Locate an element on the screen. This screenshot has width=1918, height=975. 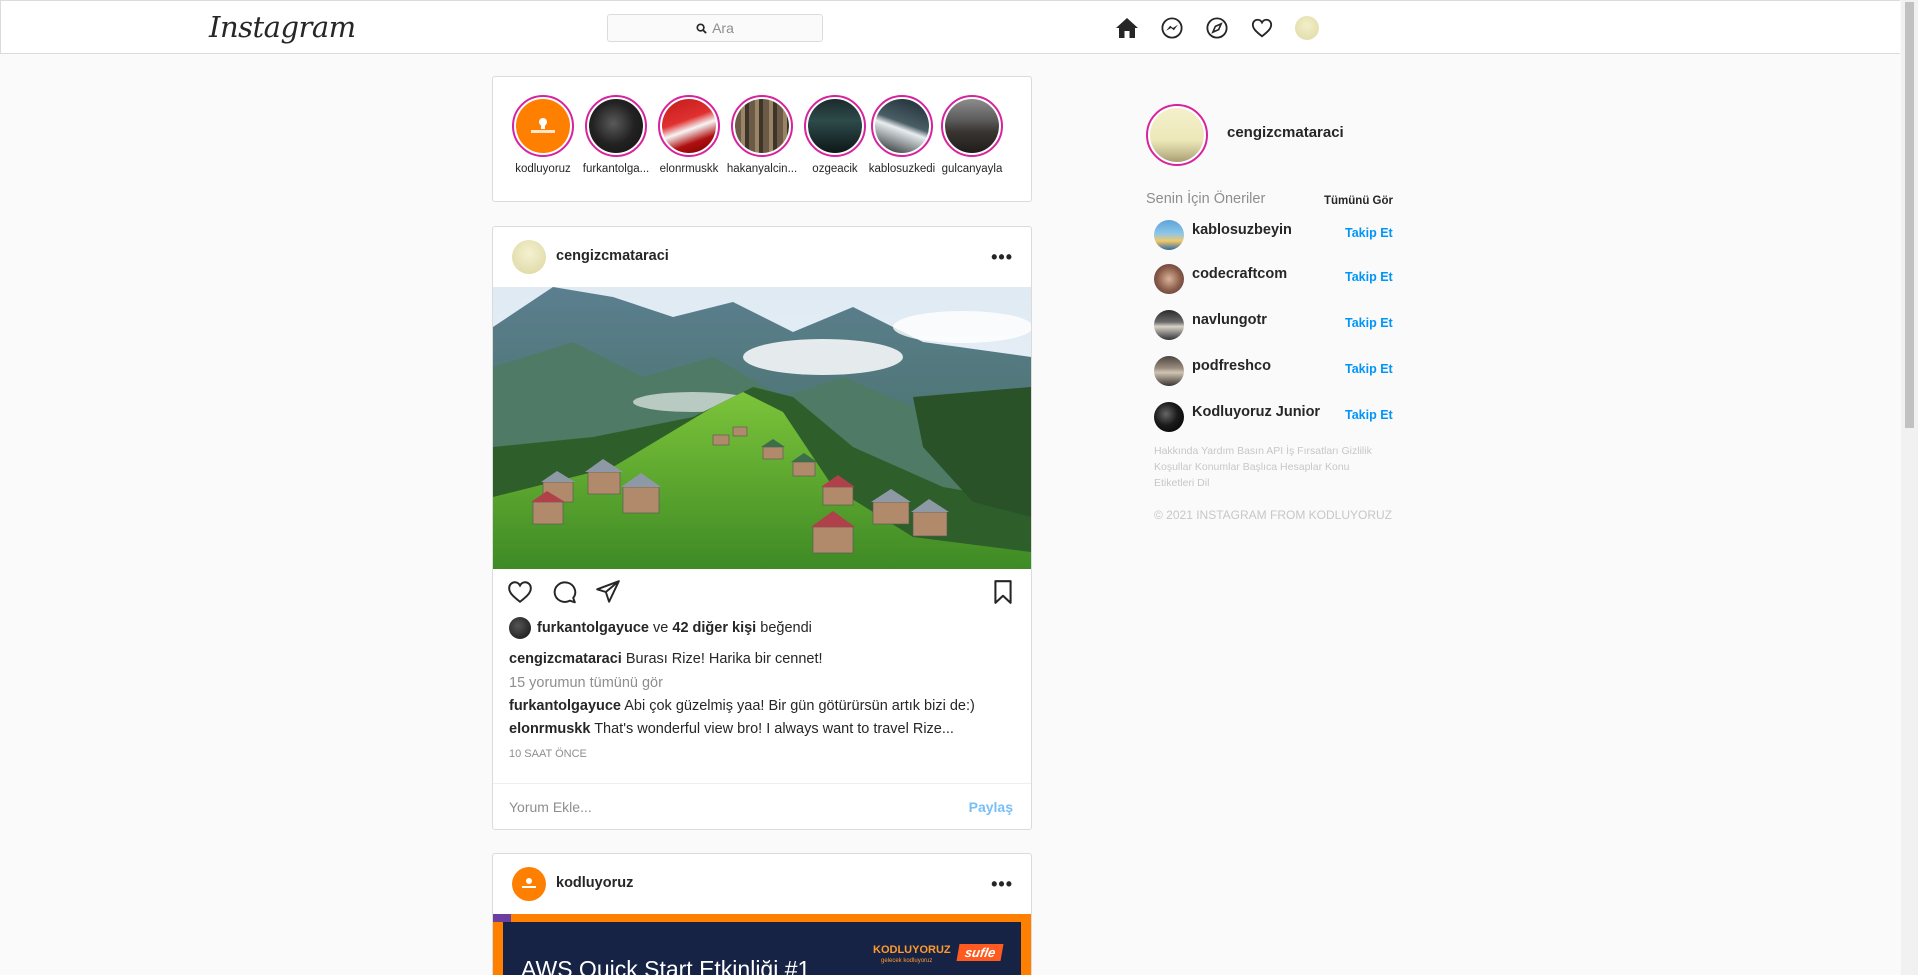
profile-avatar-button is located at coordinates (1307, 28).